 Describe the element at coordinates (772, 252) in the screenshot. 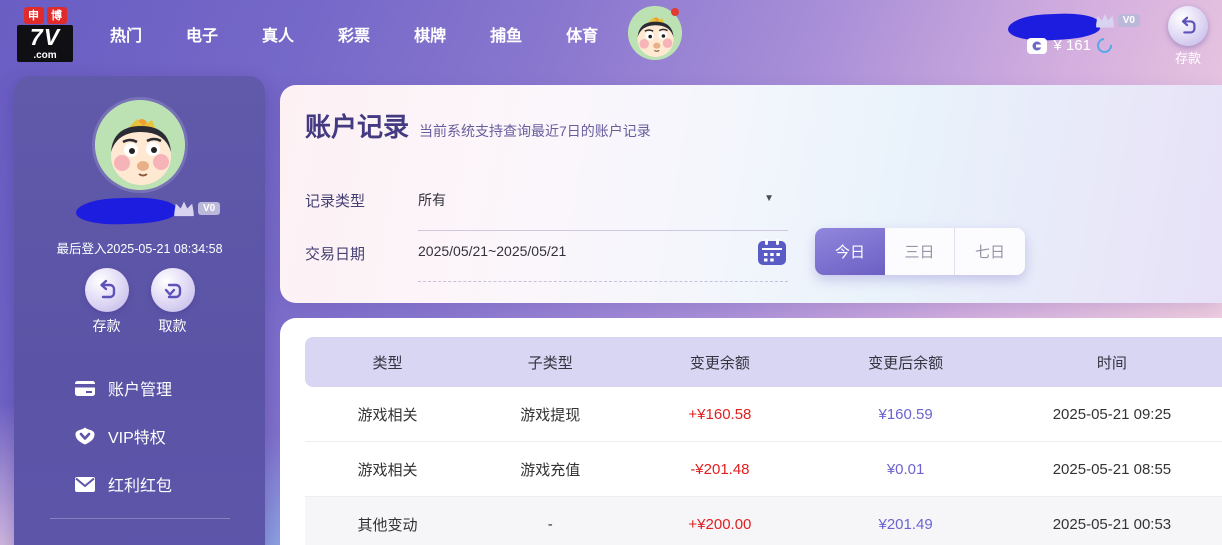

I see `calendar-icon` at that location.